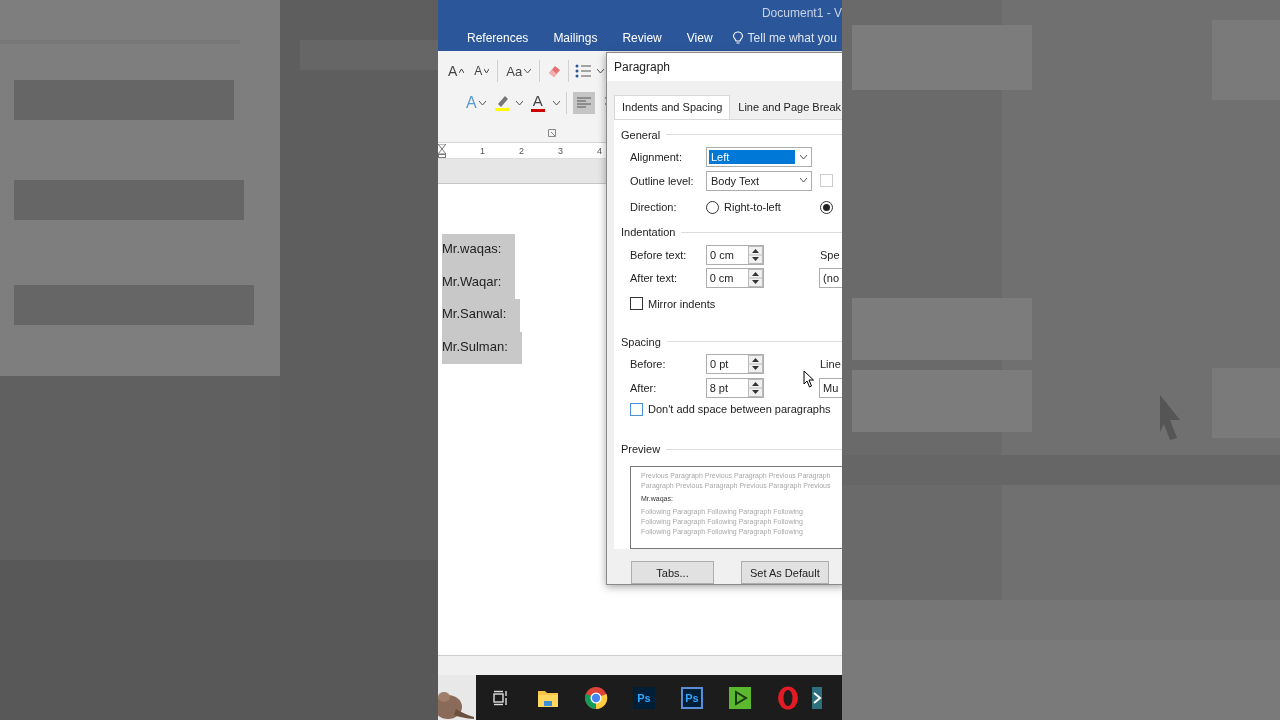  I want to click on down-caret-icon, so click(487, 71).